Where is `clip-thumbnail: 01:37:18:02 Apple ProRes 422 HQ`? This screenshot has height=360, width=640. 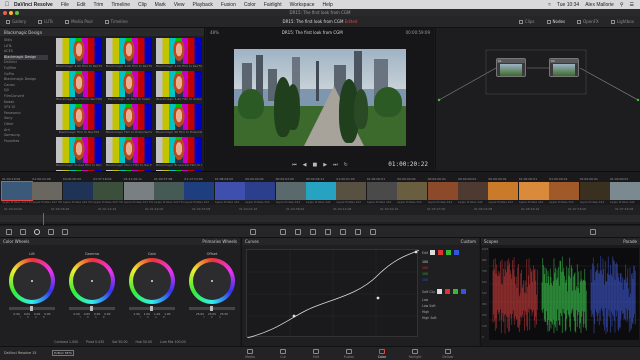
clip-thumbnail: 01:37:18:02 Apple ProRes 422 HQ is located at coordinates (108, 190).